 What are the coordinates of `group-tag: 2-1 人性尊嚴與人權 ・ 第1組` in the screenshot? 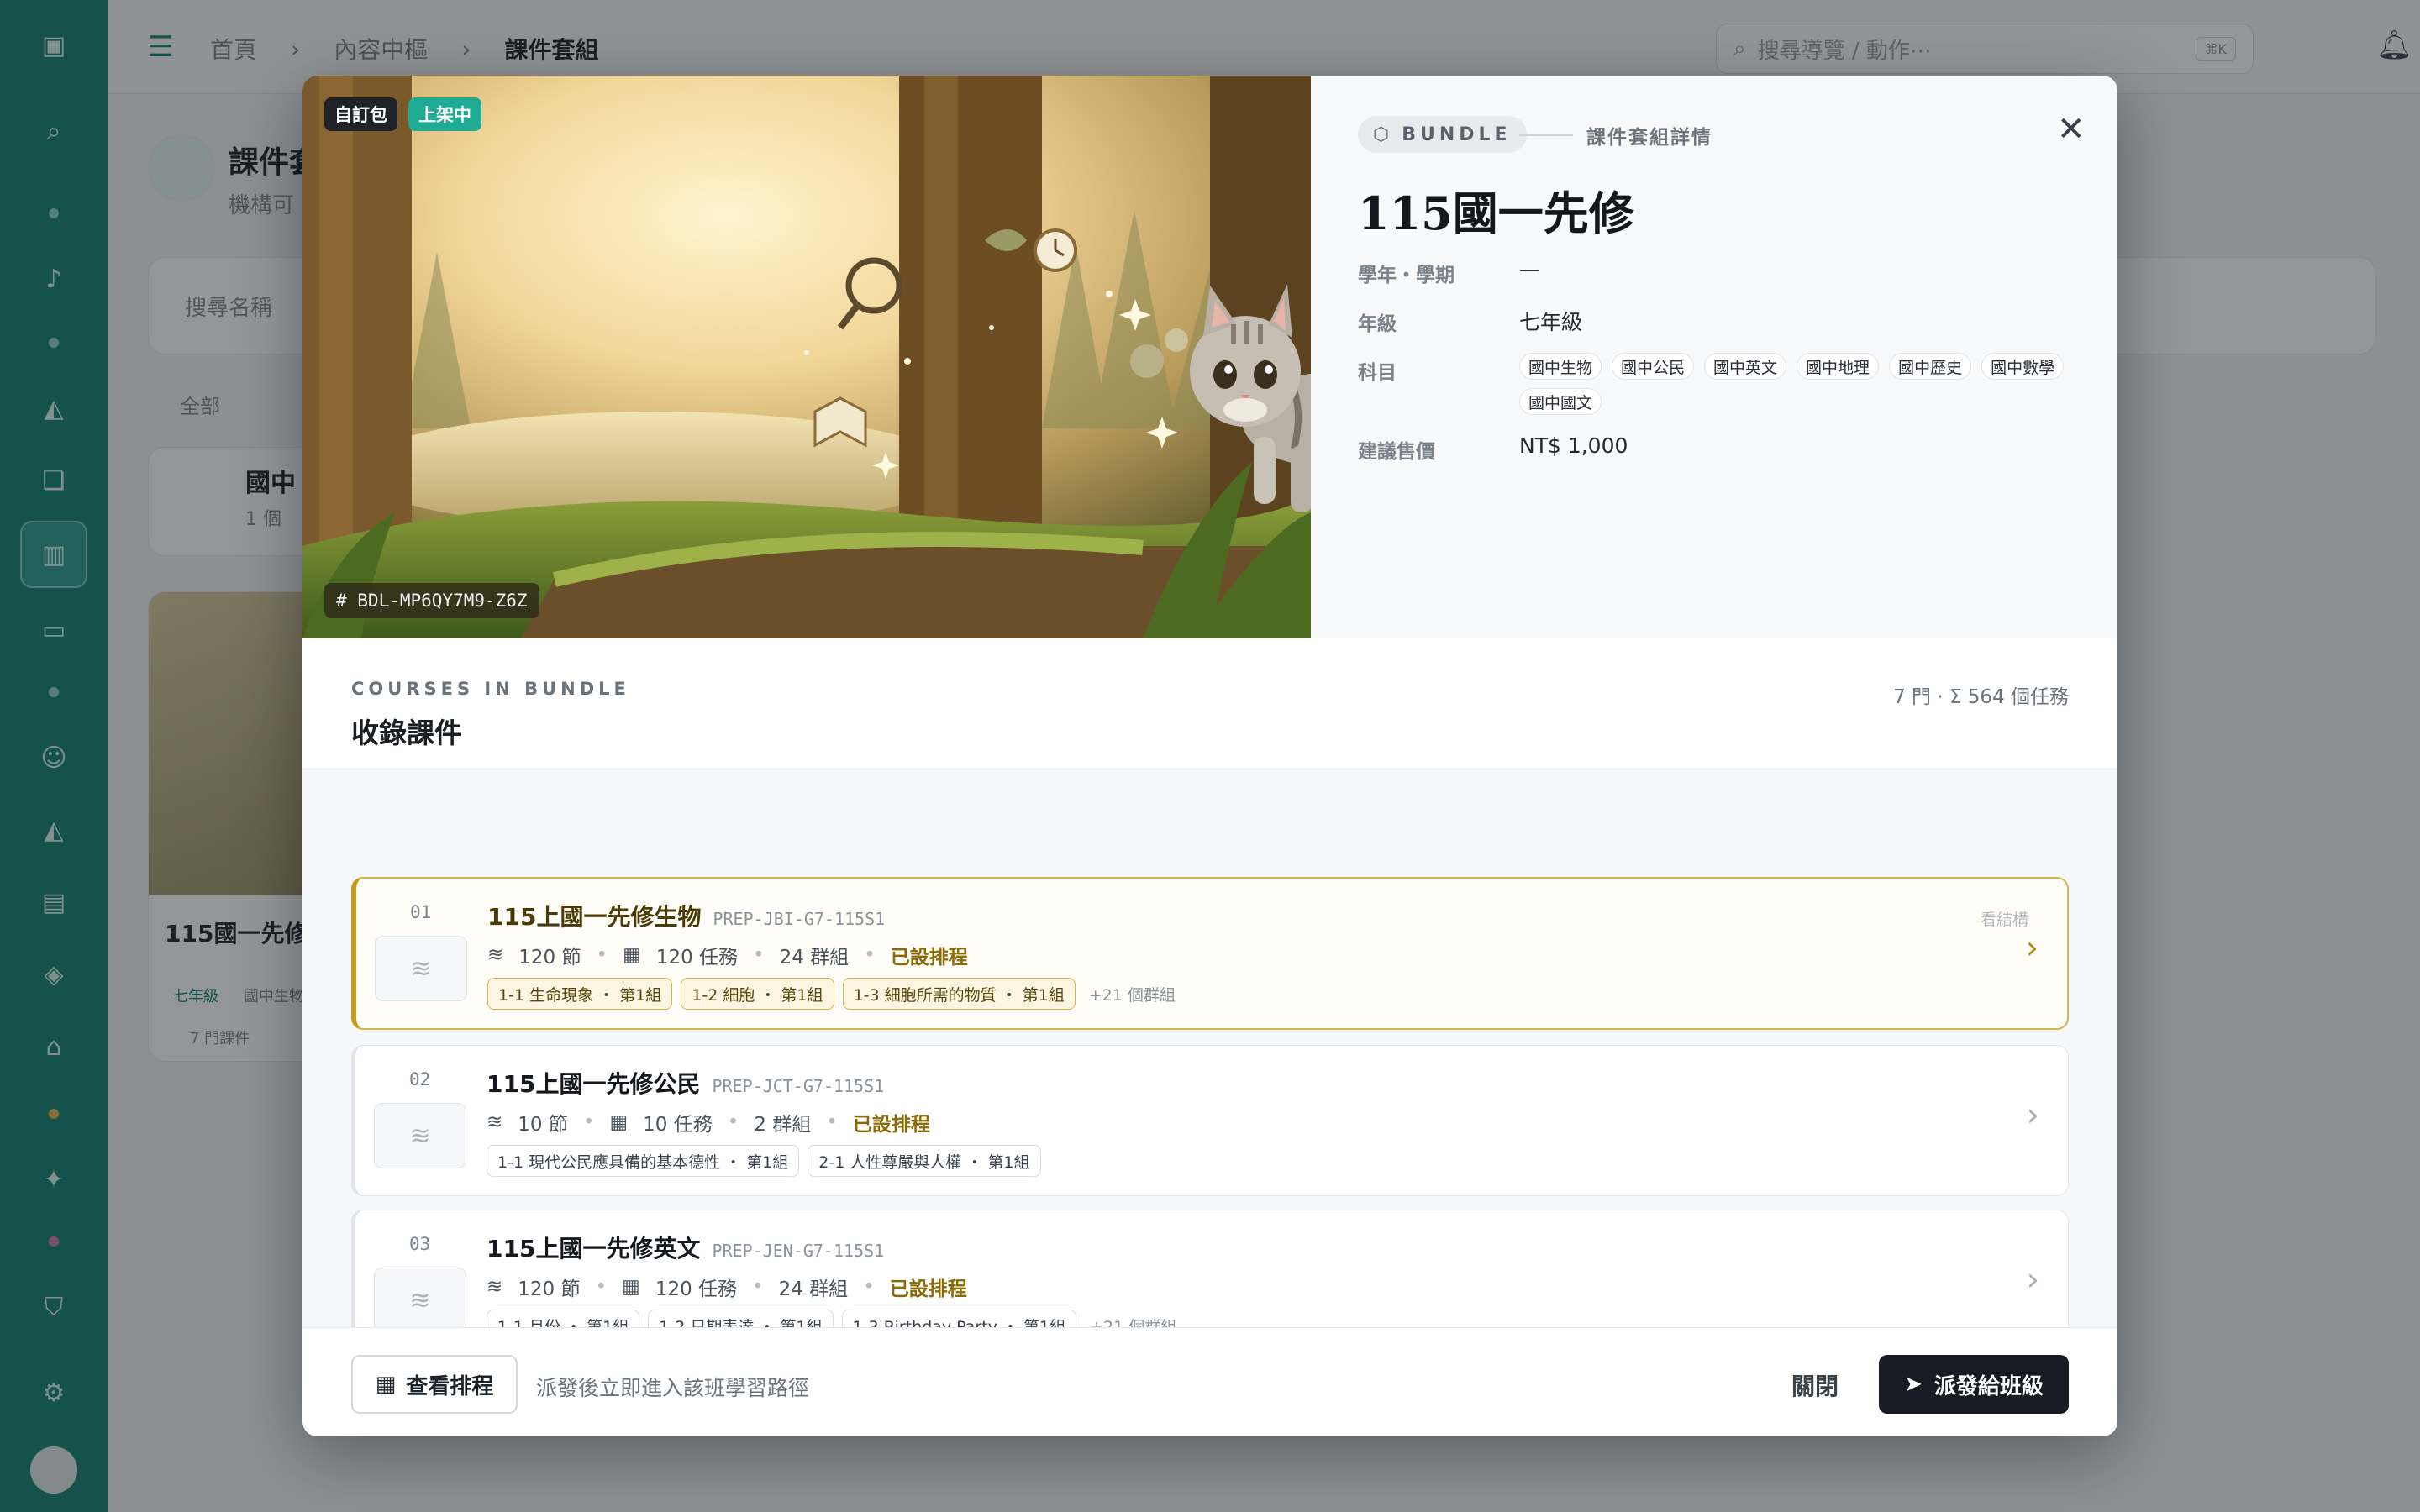 It's located at (925, 1161).